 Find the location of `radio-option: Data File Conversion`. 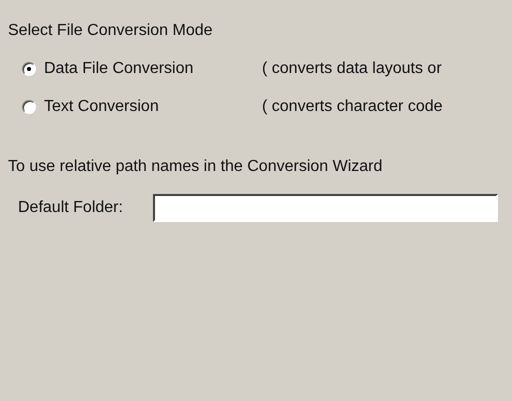

radio-option: Data File Conversion is located at coordinates (142, 69).